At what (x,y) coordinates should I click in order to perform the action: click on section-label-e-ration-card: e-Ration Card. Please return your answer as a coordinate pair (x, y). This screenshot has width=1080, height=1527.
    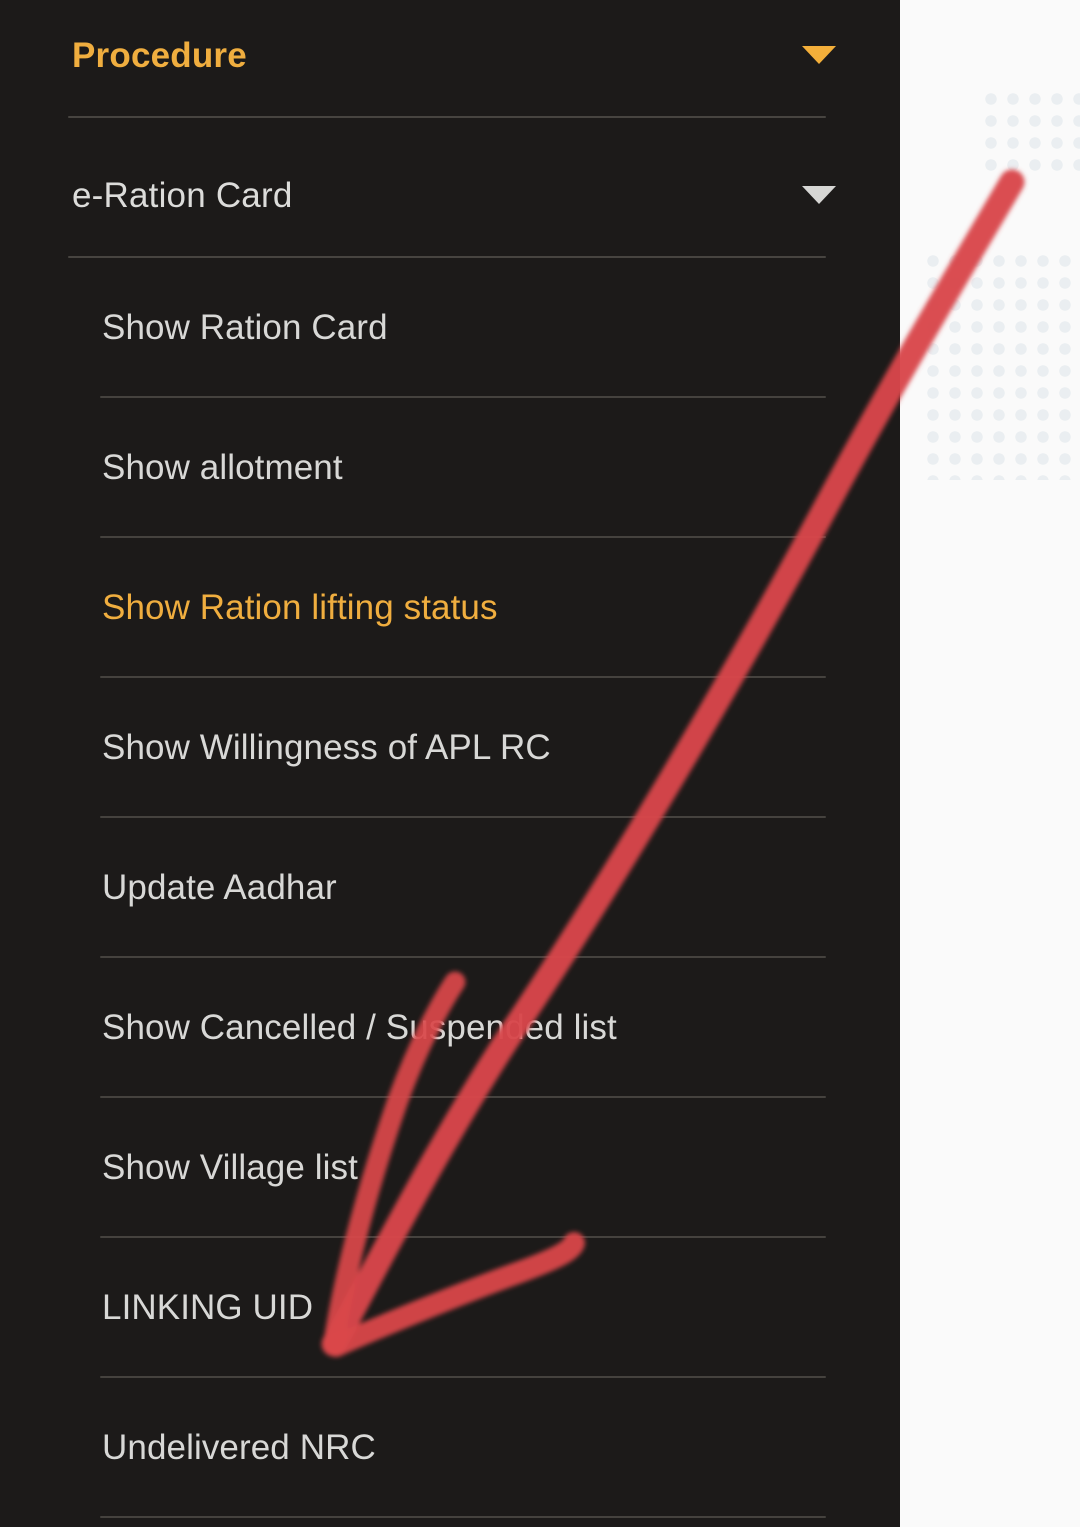
    Looking at the image, I should click on (182, 195).